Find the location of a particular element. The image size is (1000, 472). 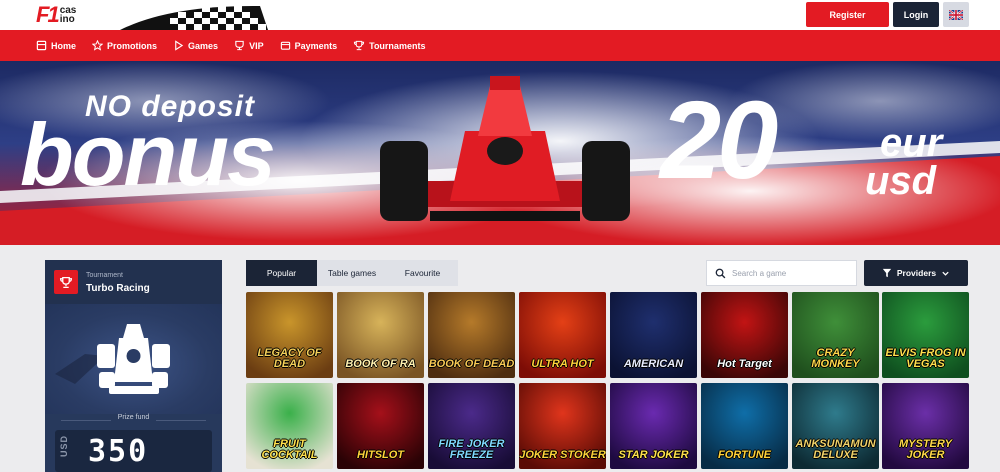

race-car-icon is located at coordinates (112, 359).